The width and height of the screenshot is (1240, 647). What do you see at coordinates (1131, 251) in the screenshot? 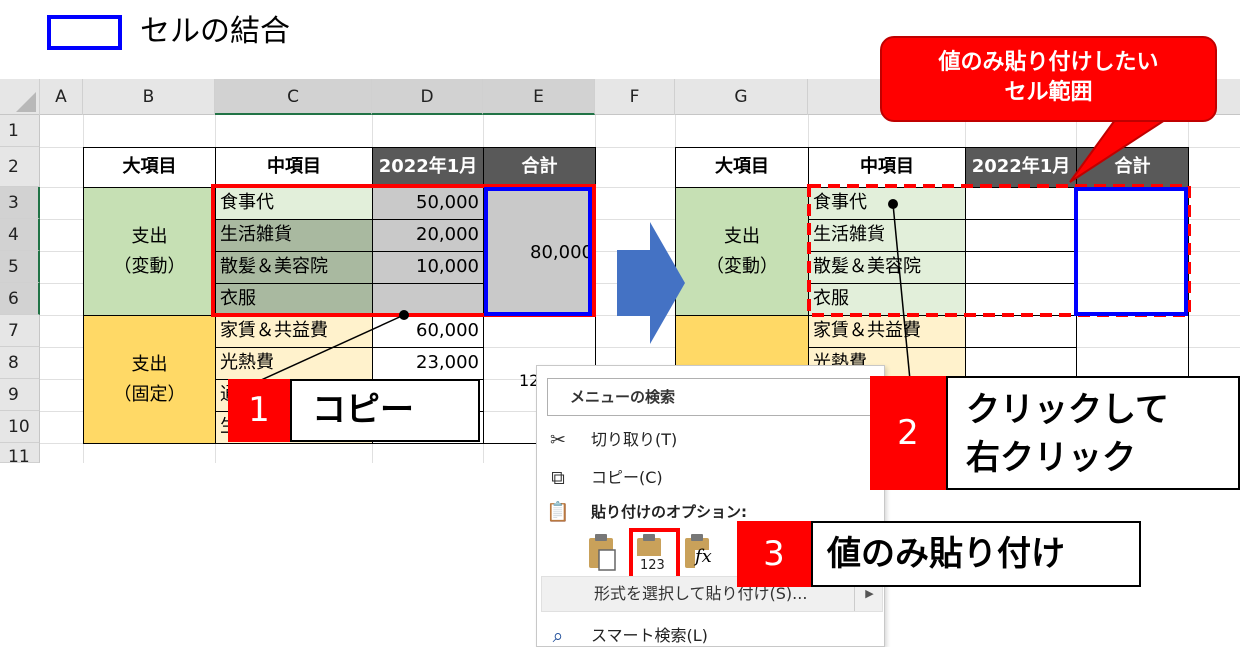
I see `right-merged-outline` at bounding box center [1131, 251].